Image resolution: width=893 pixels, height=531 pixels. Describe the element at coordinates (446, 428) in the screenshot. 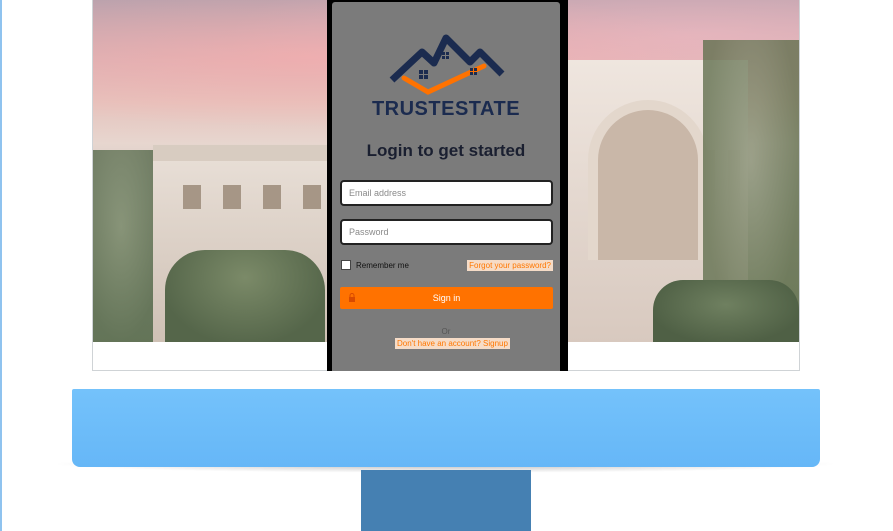

I see `monitor-chin` at that location.